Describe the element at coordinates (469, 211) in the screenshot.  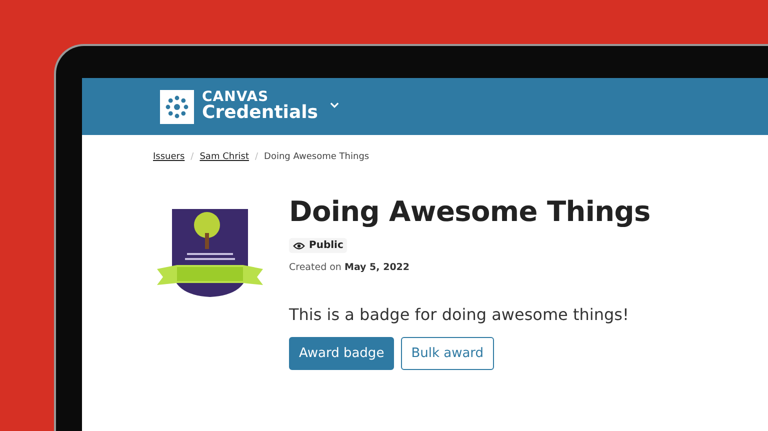
I see `badge-title: Doing Awesome Things` at that location.